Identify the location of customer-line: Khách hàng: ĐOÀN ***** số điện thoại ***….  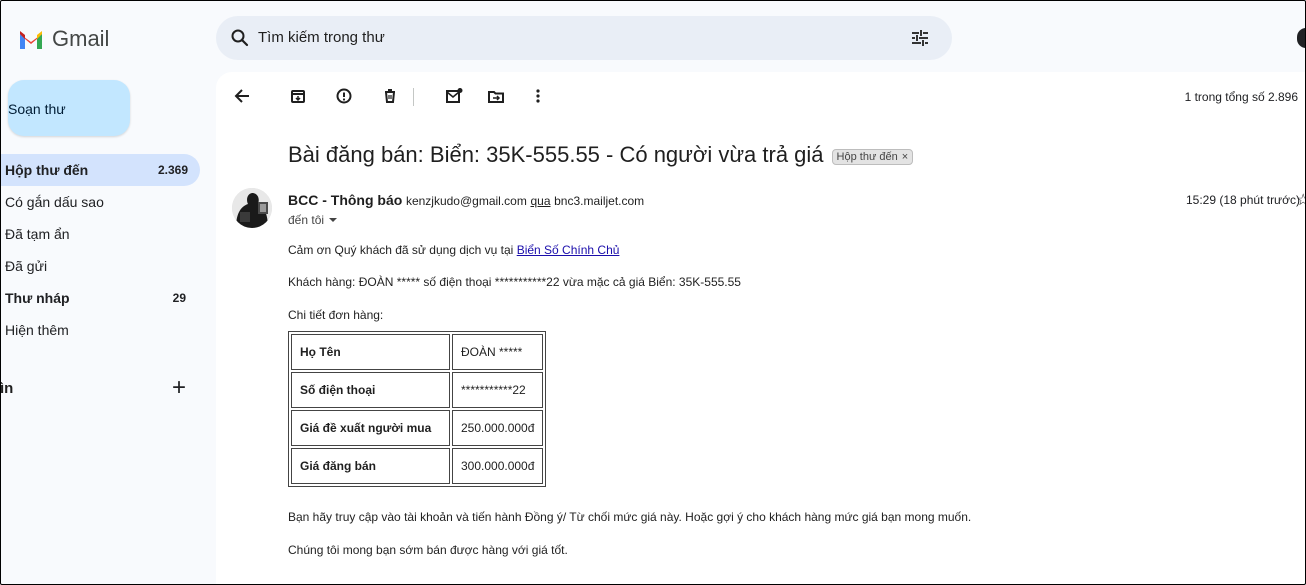
(514, 282).